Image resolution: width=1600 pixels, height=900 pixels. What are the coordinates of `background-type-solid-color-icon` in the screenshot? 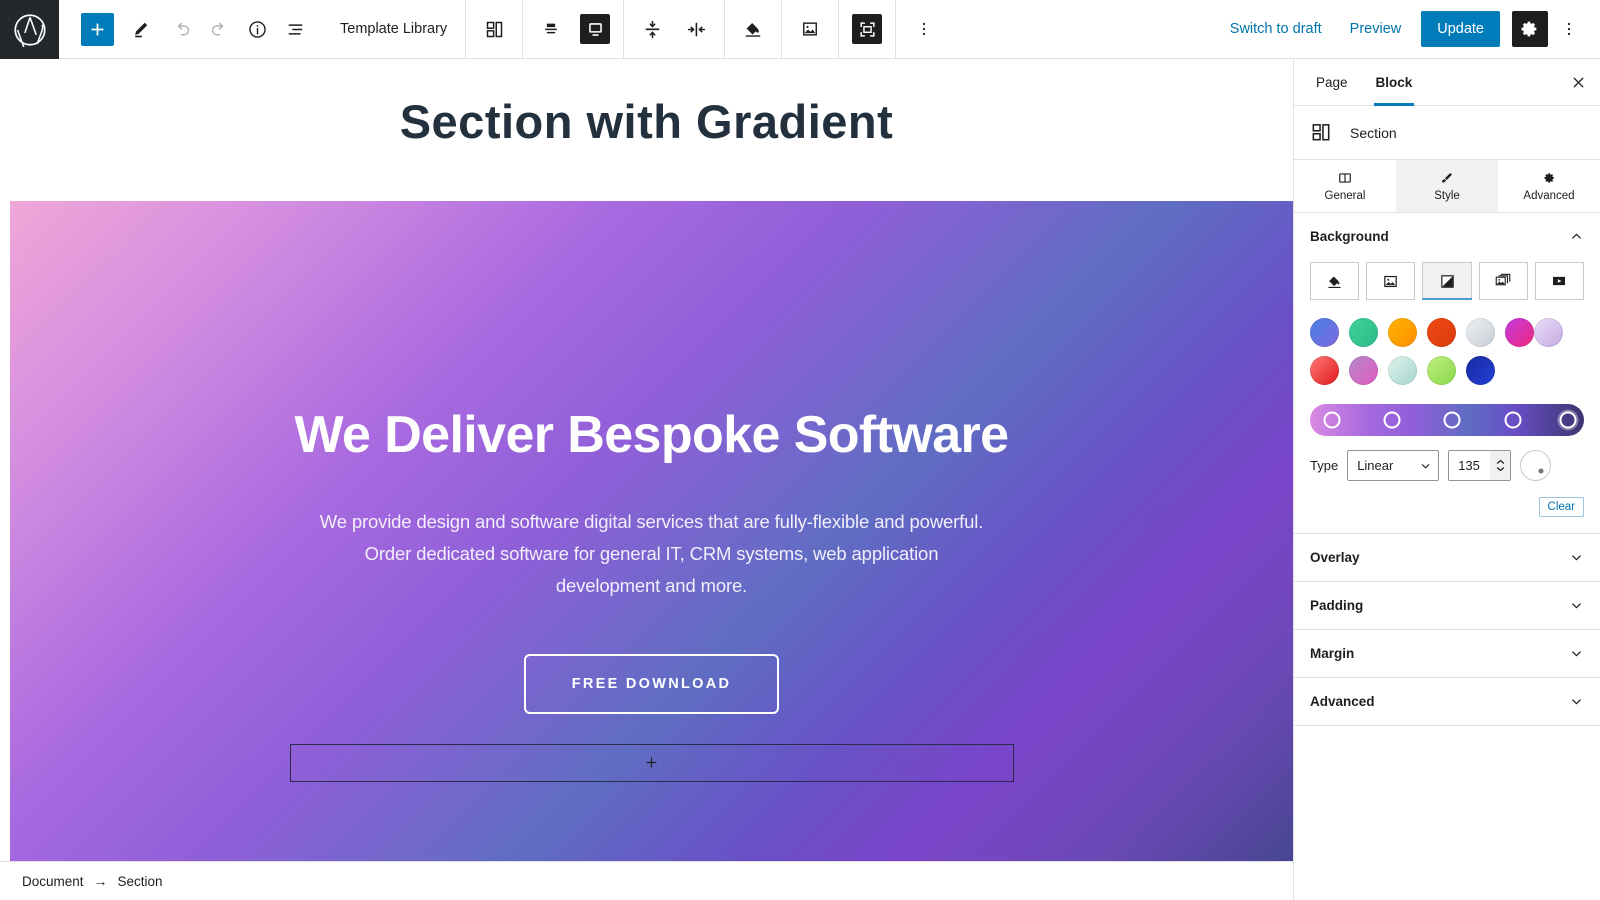 It's located at (1335, 281).